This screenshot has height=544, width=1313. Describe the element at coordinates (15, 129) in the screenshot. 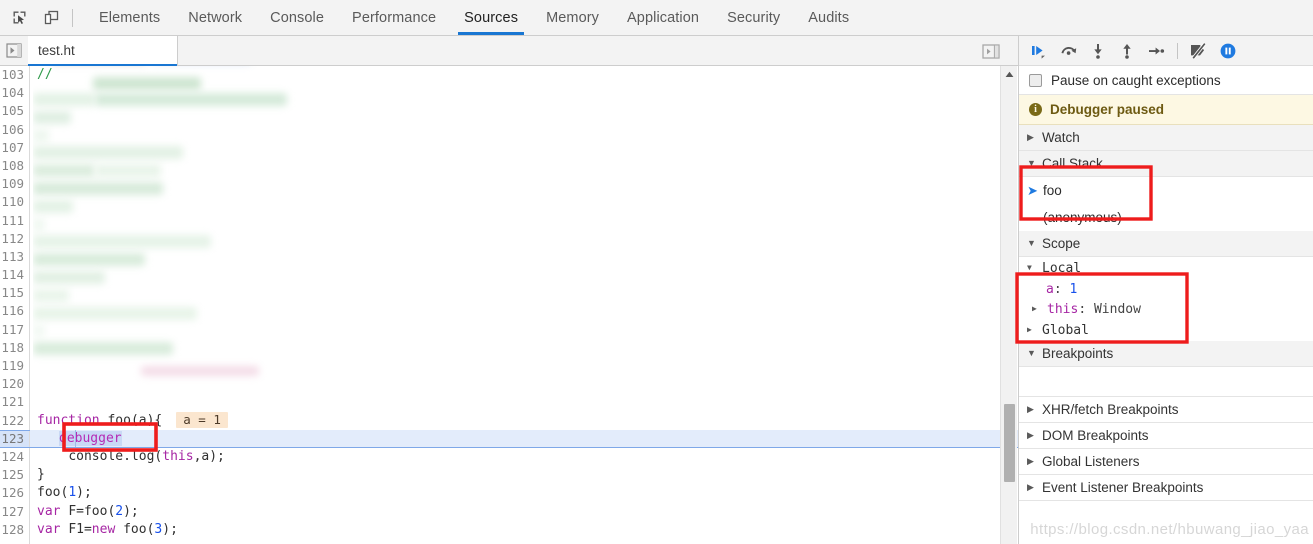

I see `line-number: 106` at that location.